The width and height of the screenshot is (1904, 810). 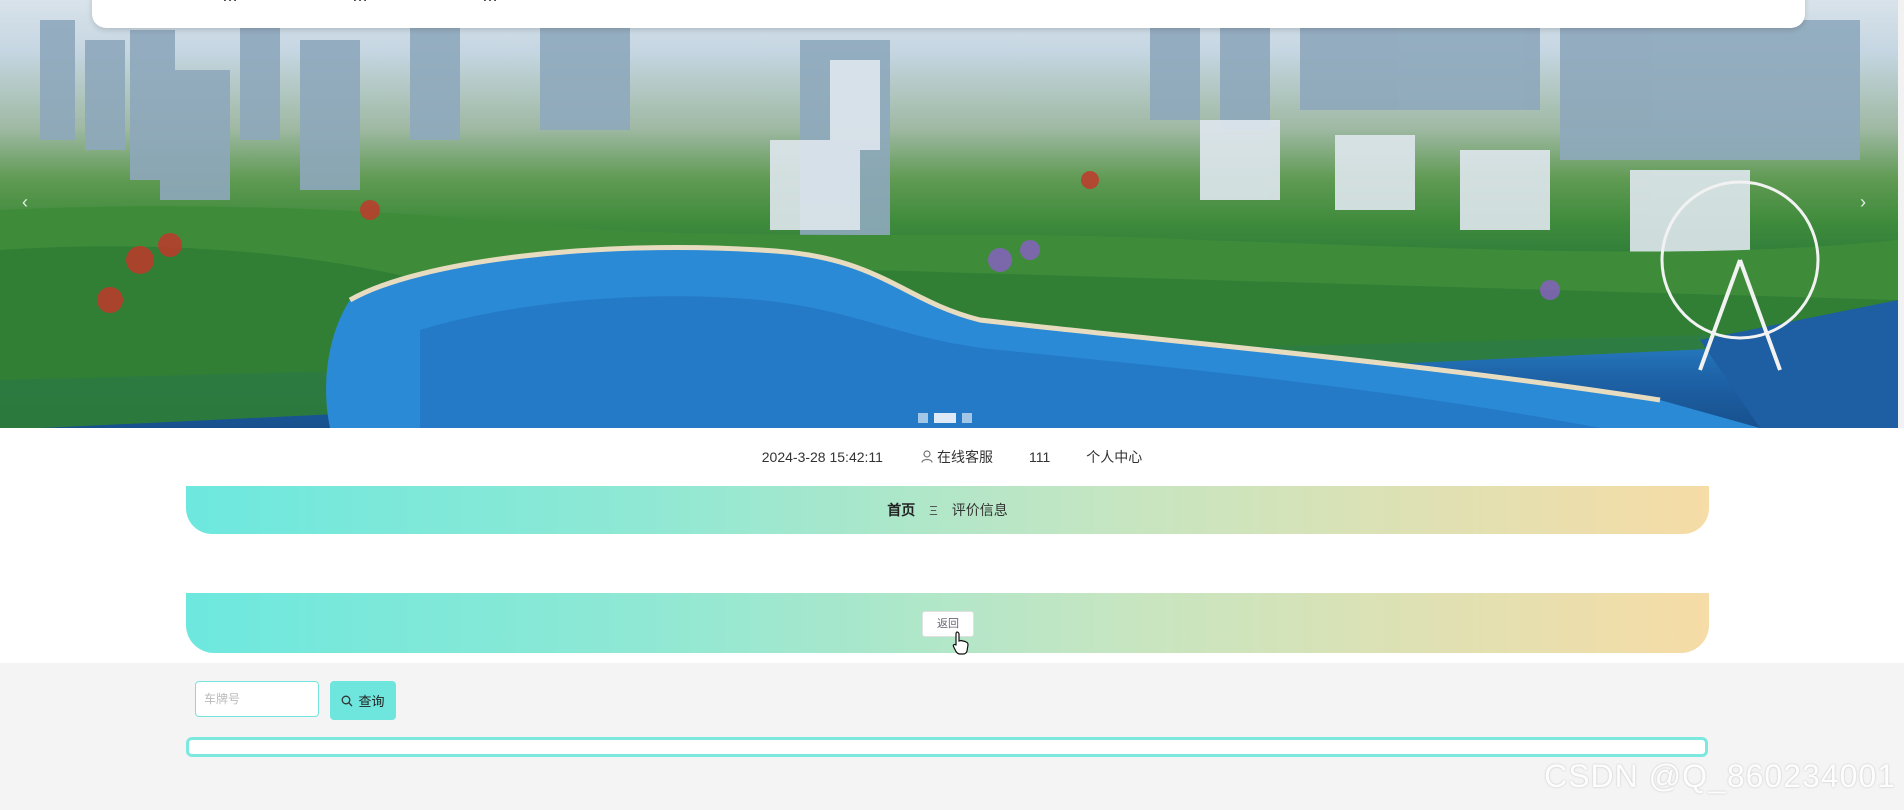 I want to click on breadcrumb-current: 评价信息, so click(x=979, y=510).